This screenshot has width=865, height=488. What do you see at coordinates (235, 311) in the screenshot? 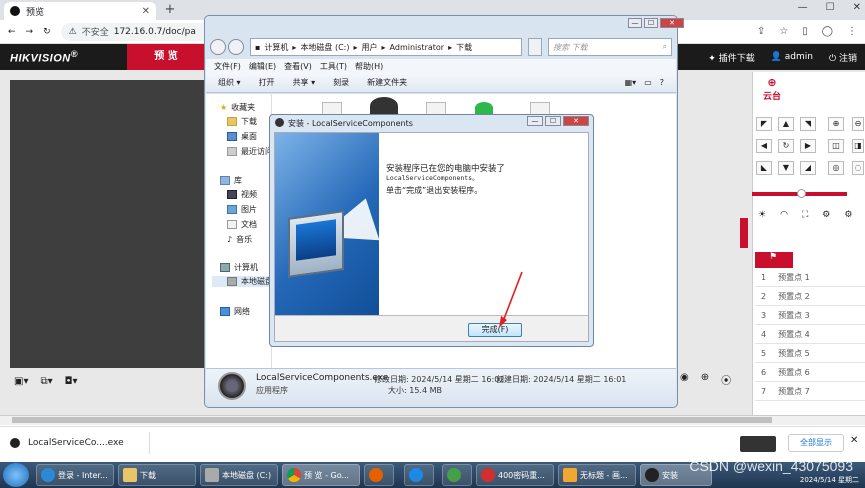
I see `nav-network: 网络` at bounding box center [235, 311].